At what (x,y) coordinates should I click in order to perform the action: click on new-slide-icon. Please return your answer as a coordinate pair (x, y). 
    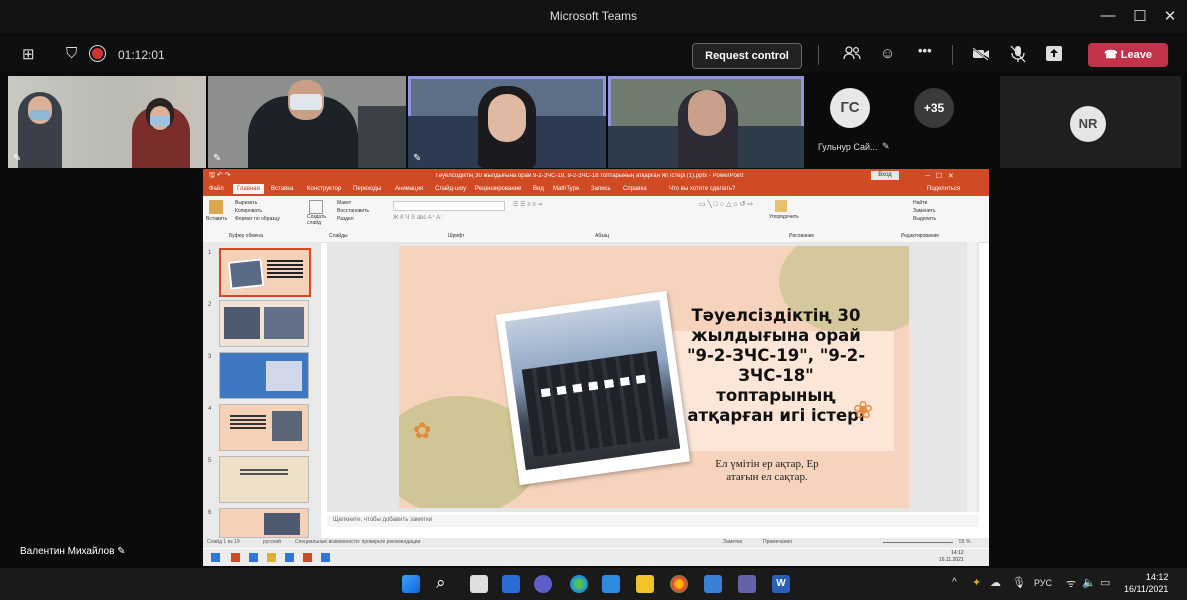
    Looking at the image, I should click on (316, 207).